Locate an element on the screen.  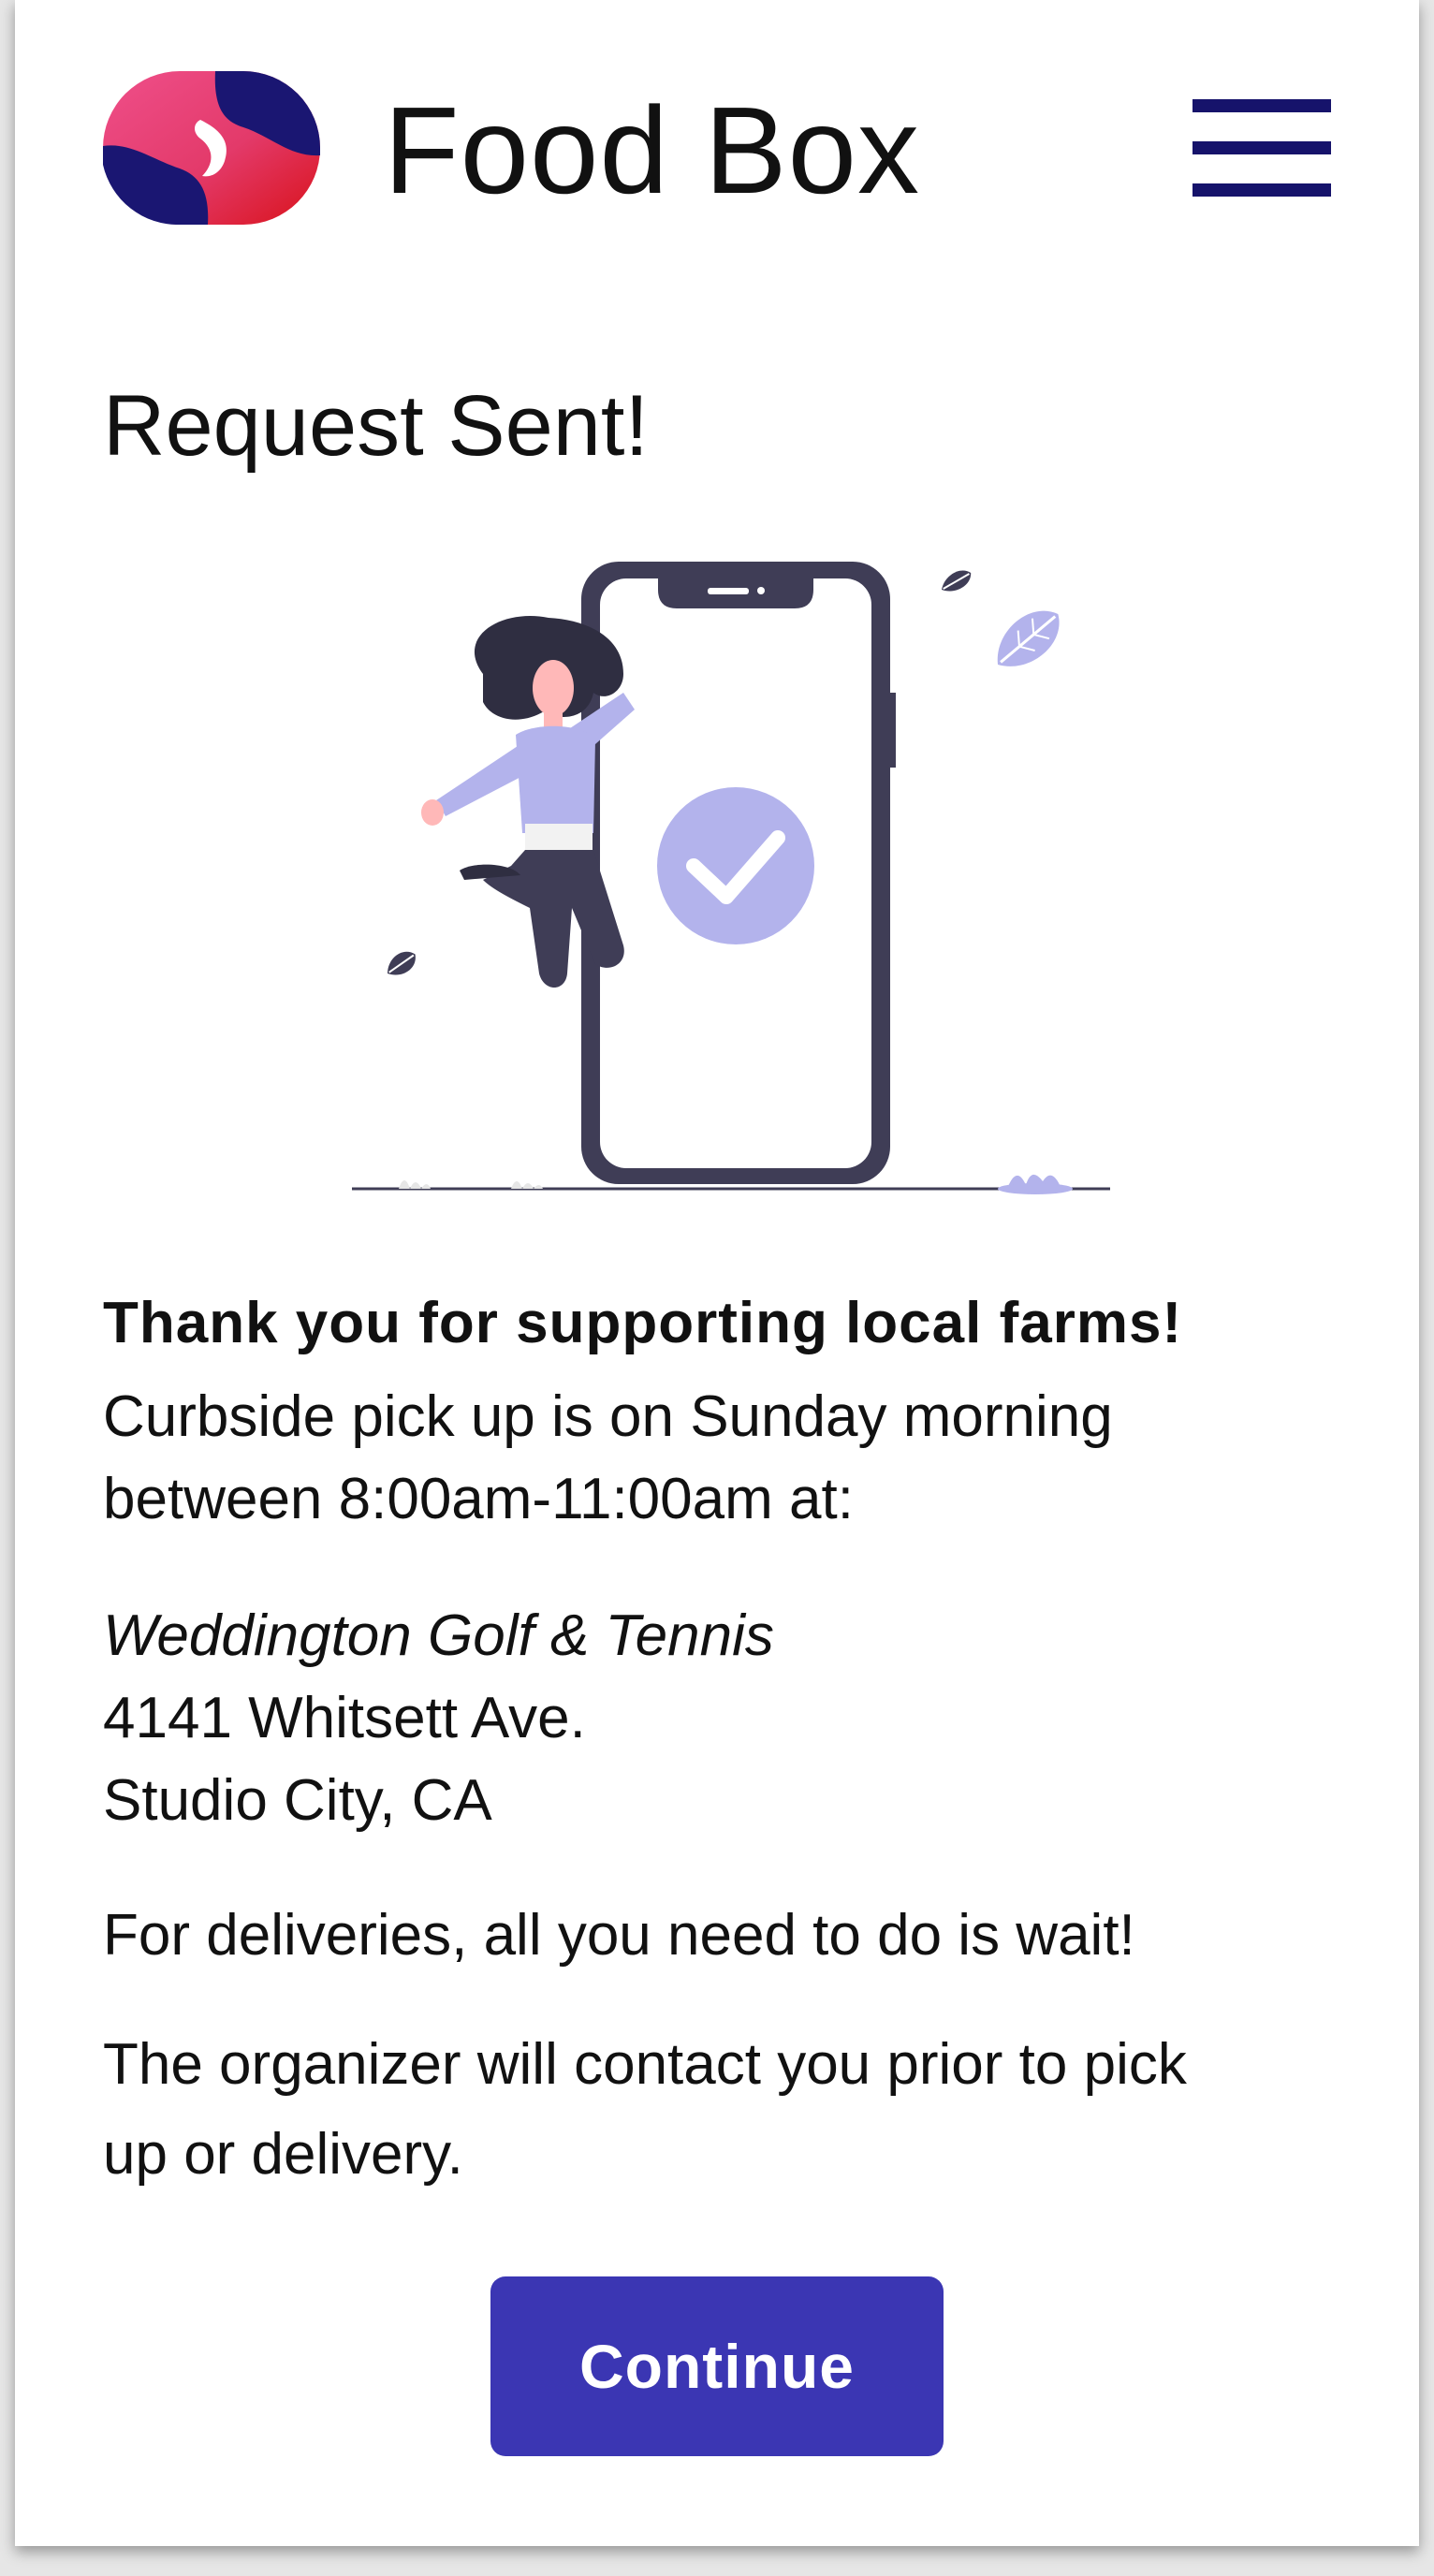
page-title: Request Sent! is located at coordinates (376, 426).